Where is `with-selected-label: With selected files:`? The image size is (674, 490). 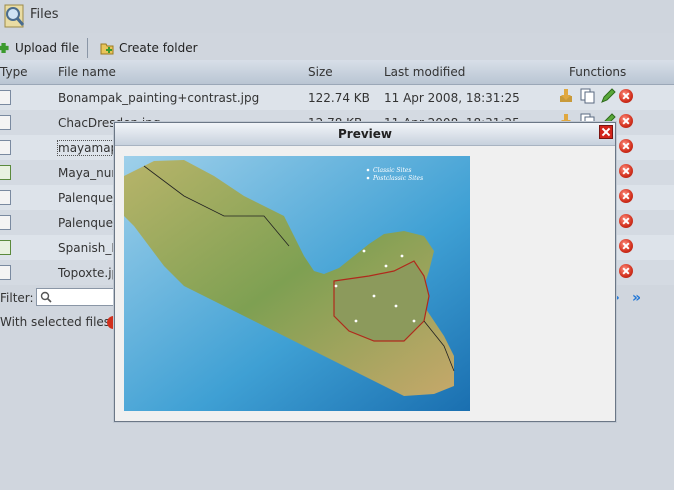
with-selected-label: With selected files: is located at coordinates (57, 322).